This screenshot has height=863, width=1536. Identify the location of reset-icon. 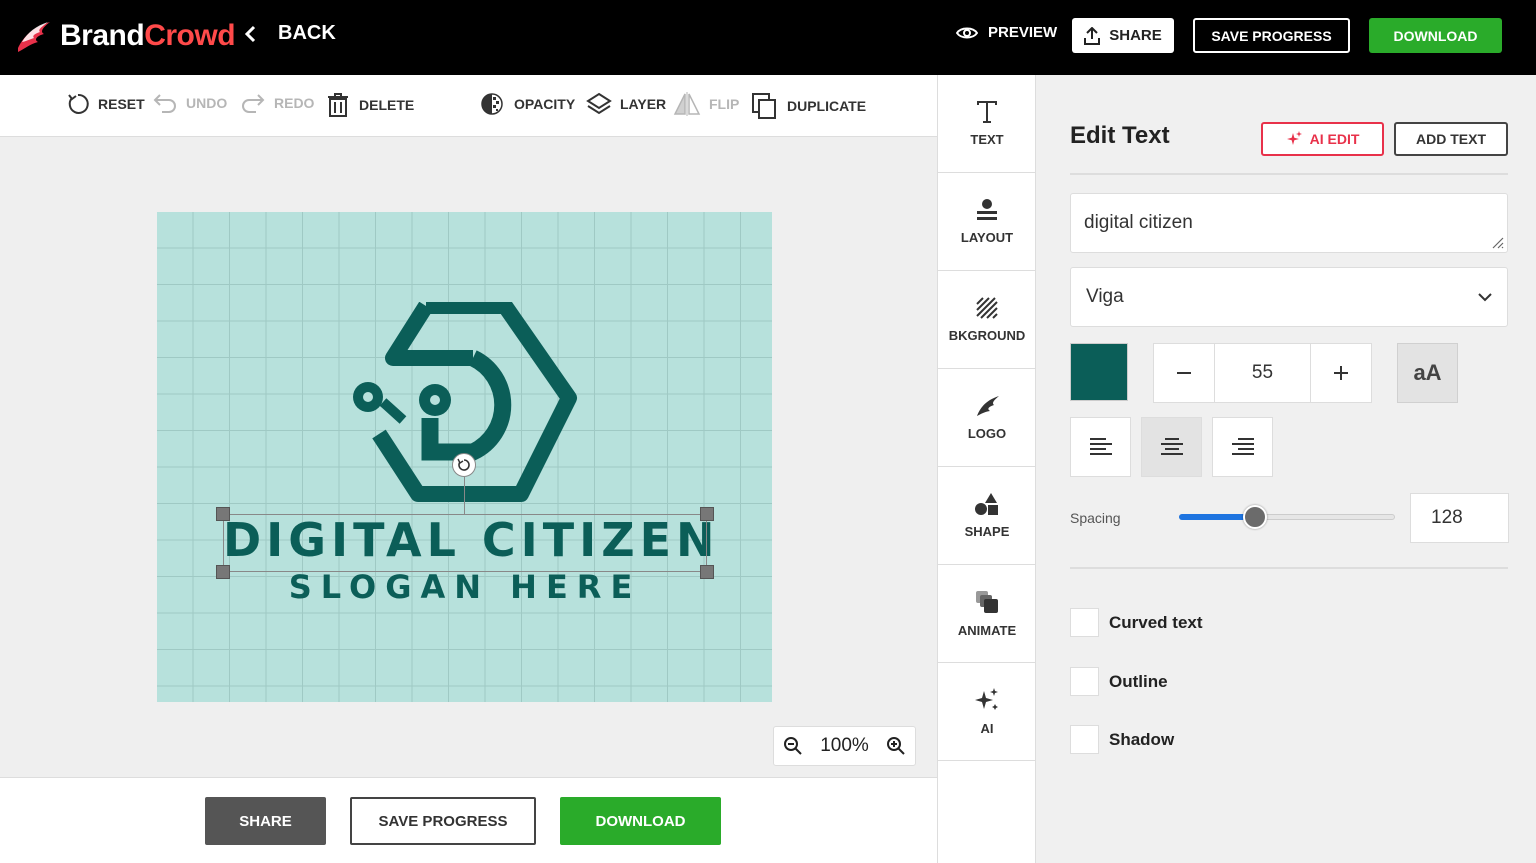
(78, 103).